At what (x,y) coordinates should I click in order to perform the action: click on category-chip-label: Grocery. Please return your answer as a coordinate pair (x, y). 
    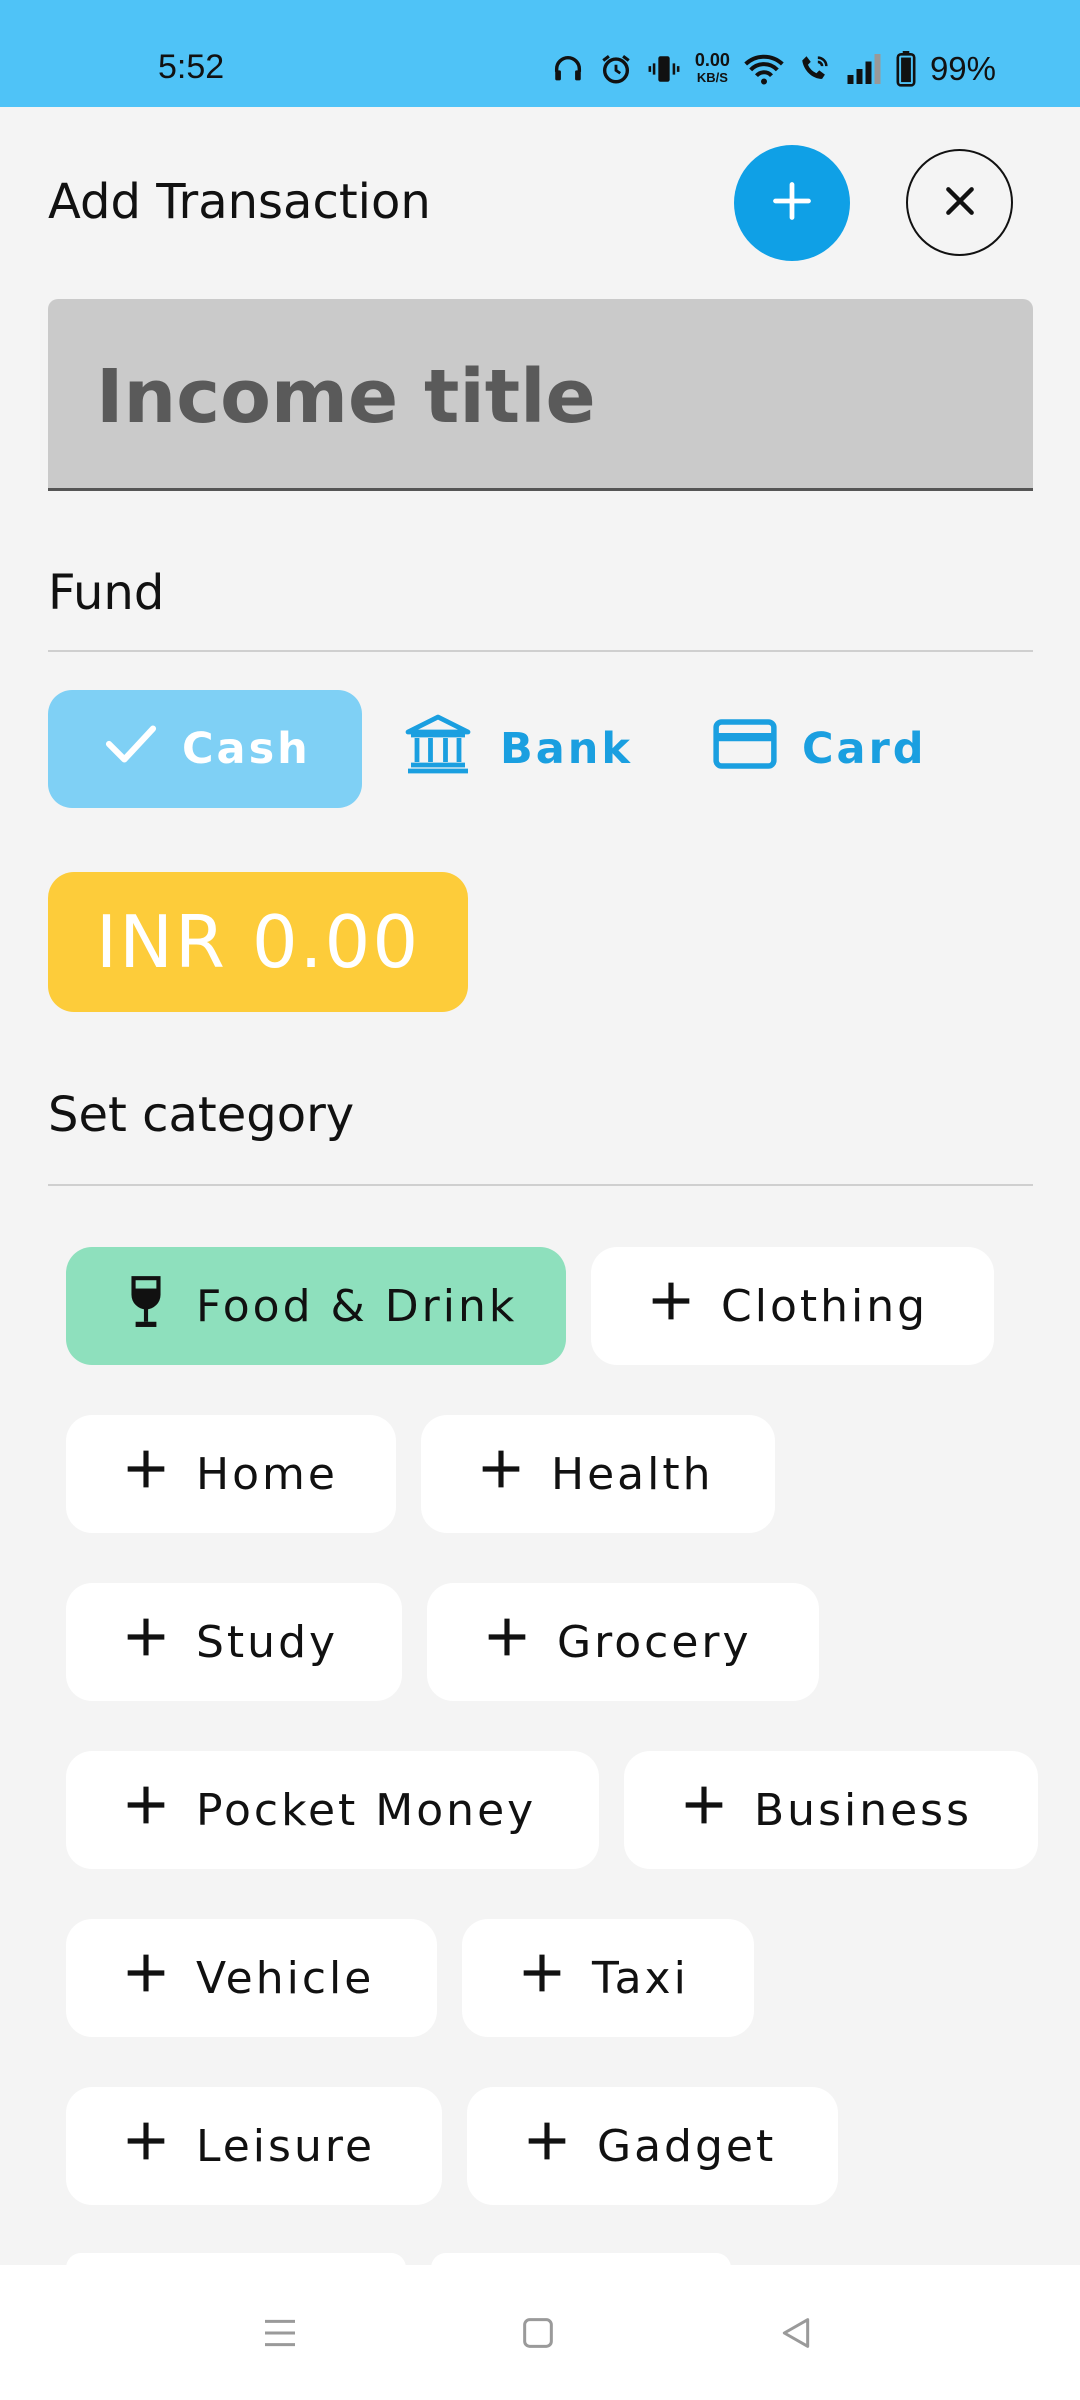
    Looking at the image, I should click on (654, 1642).